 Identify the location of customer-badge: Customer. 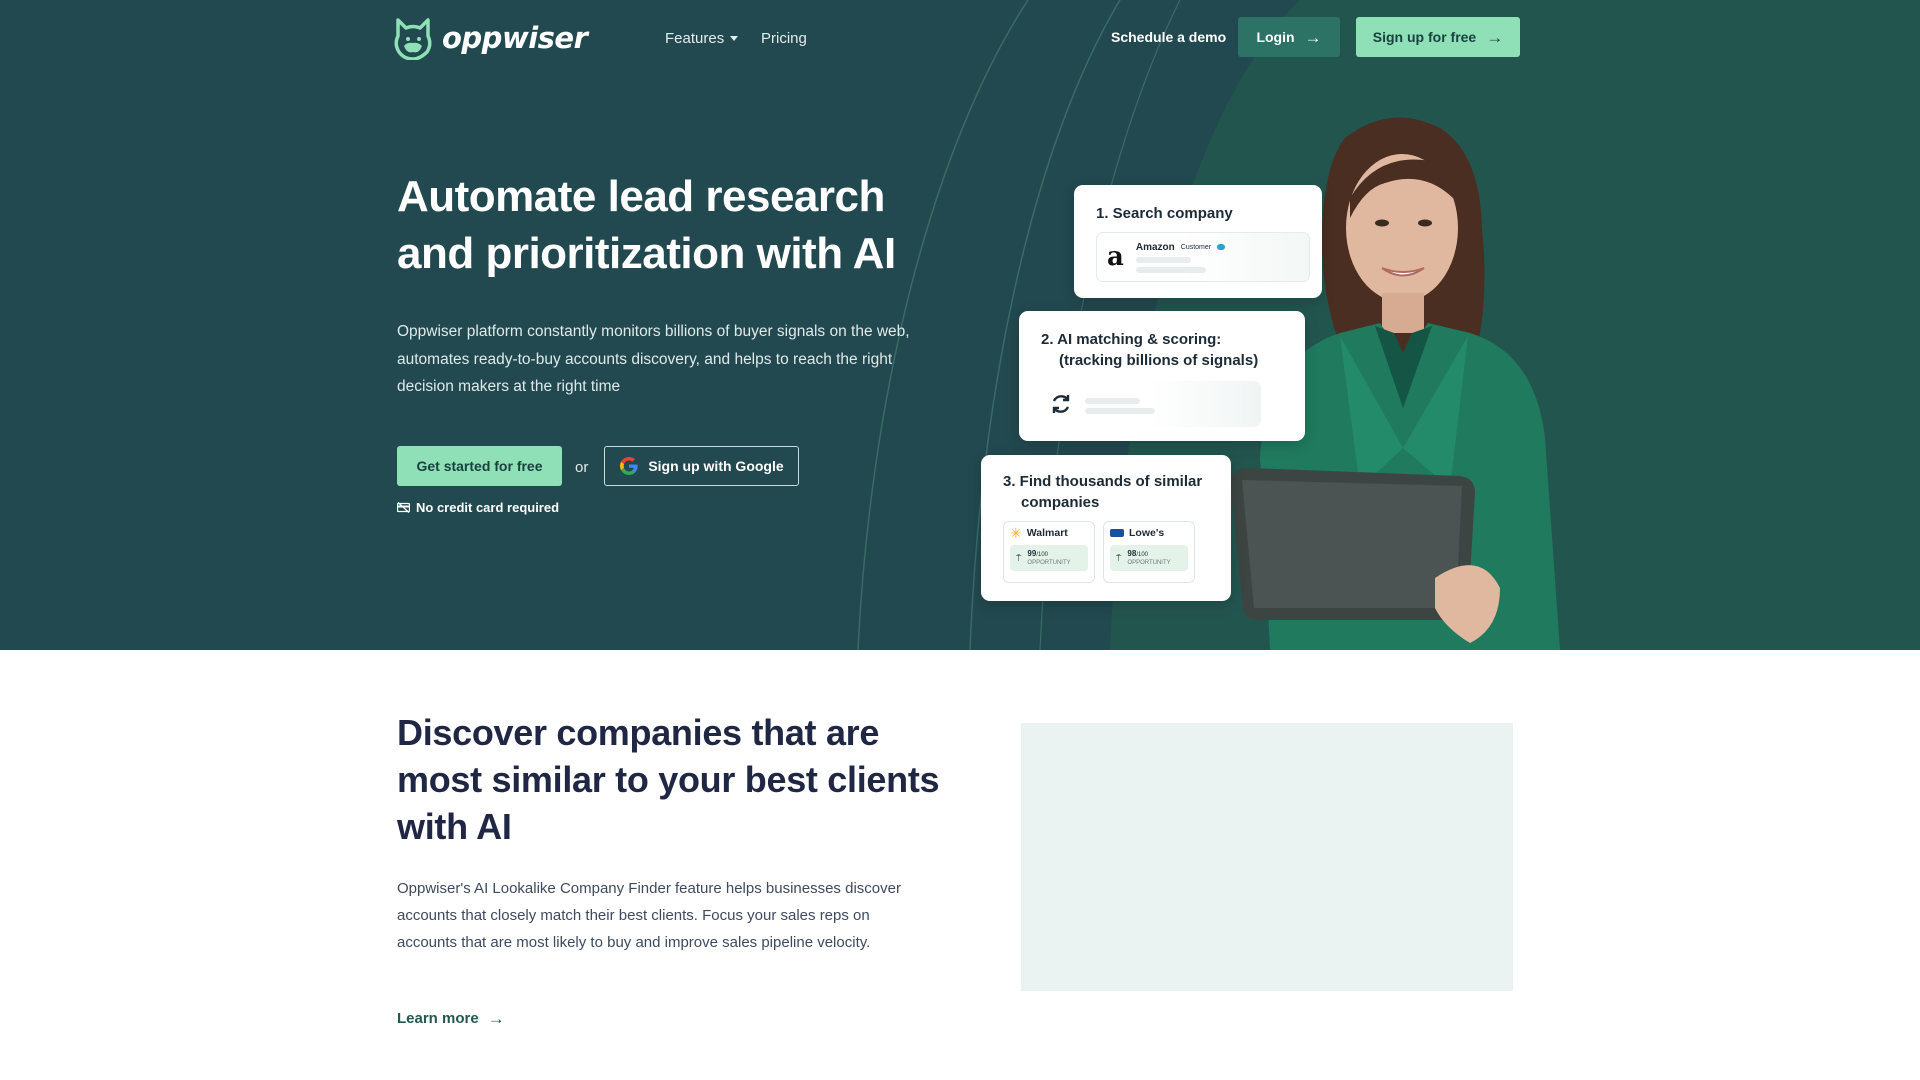
(1196, 247).